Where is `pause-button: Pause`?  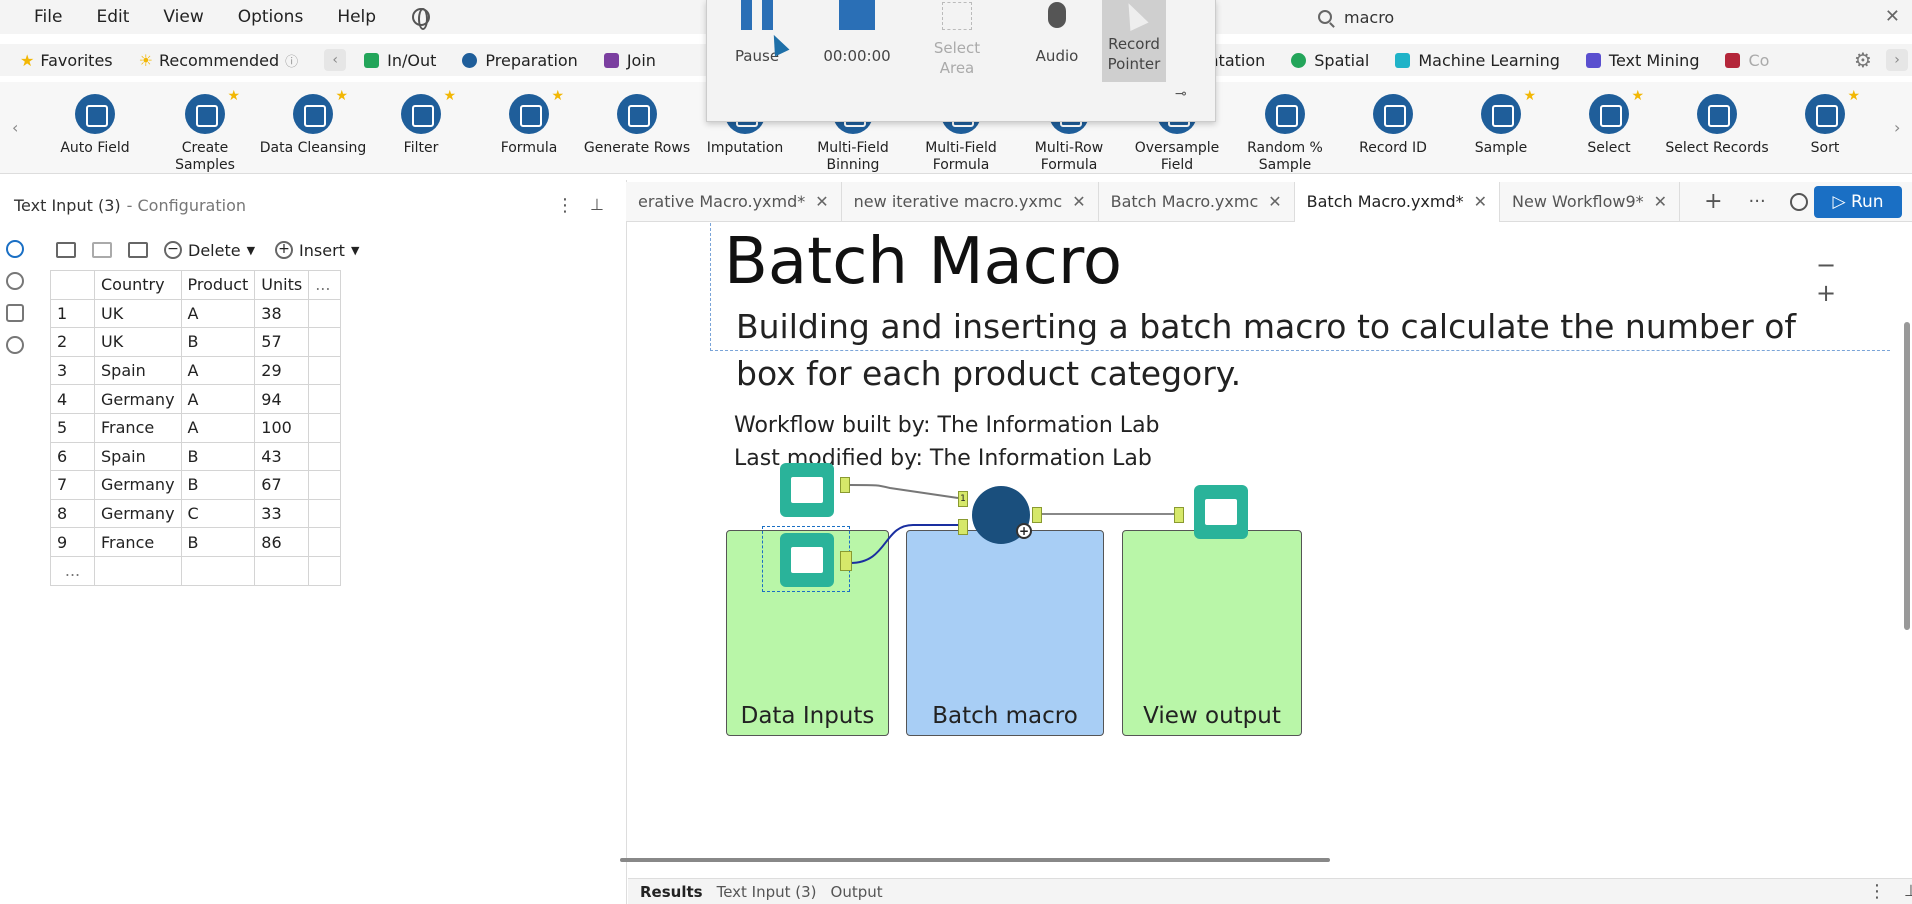
pause-button: Pause is located at coordinates (757, 33).